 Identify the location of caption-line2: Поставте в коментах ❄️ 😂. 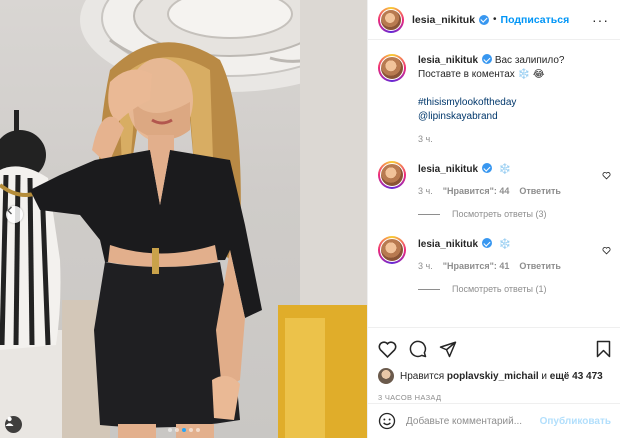
(481, 74).